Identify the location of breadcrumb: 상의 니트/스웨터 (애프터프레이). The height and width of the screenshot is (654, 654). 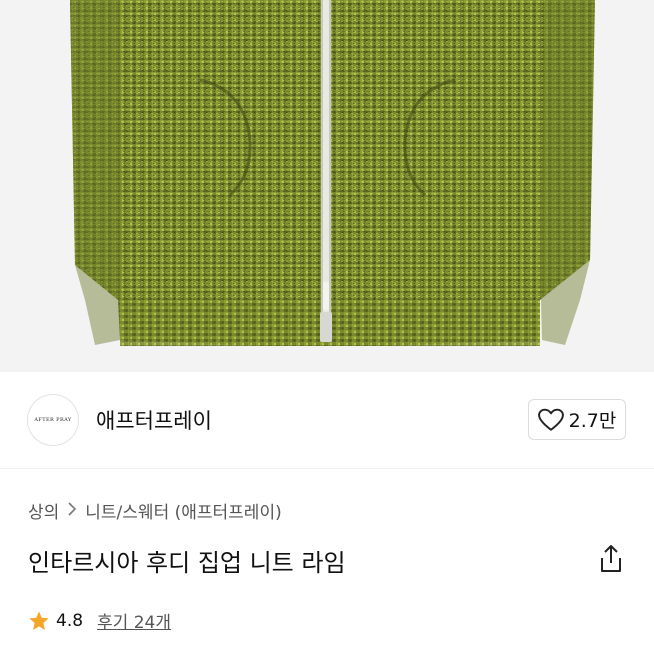
(155, 510).